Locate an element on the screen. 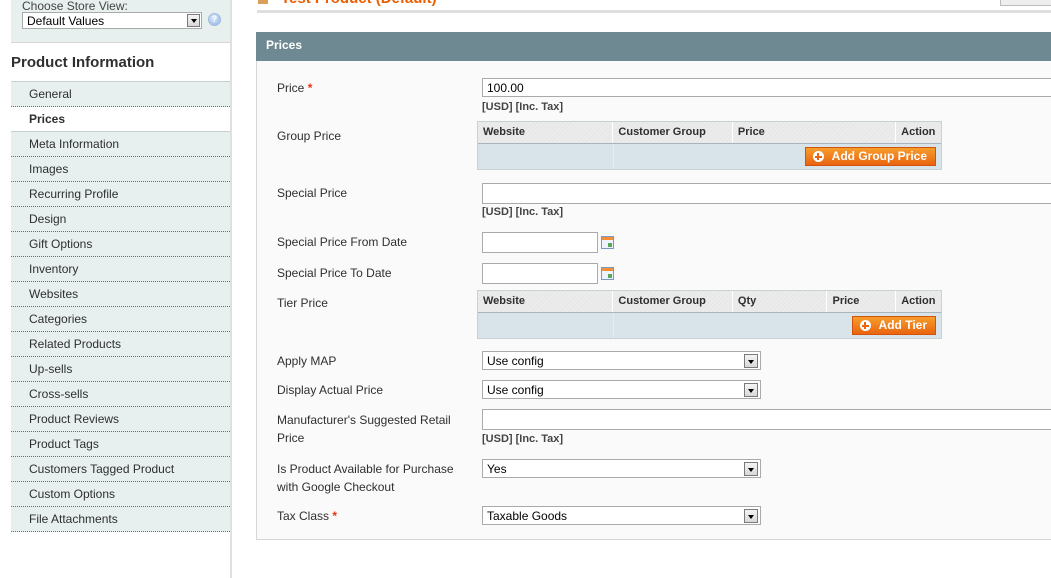 The image size is (1051, 578). help-icon: ? is located at coordinates (214, 19).